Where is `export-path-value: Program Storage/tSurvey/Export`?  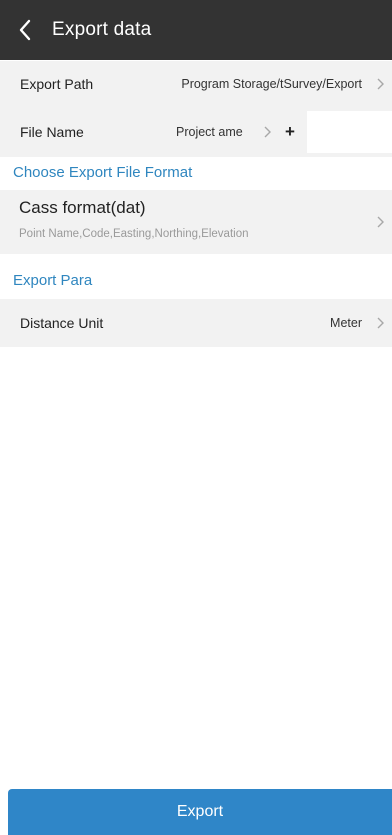
export-path-value: Program Storage/tSurvey/Export is located at coordinates (271, 84).